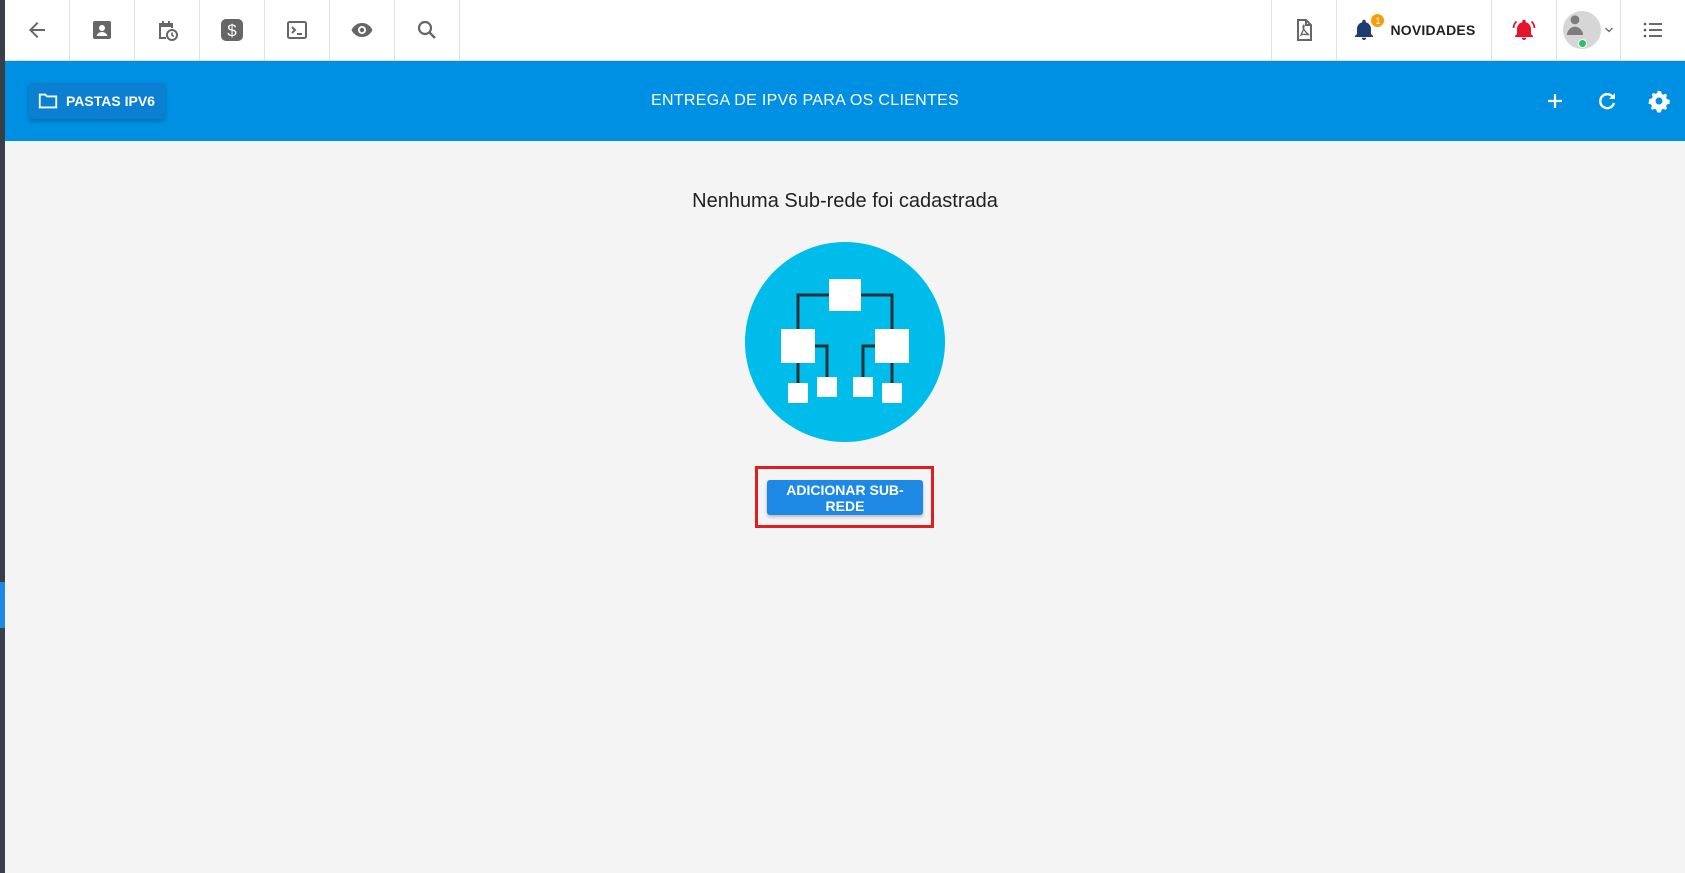 Image resolution: width=1685 pixels, height=873 pixels. I want to click on pdf-button, so click(1303, 30).